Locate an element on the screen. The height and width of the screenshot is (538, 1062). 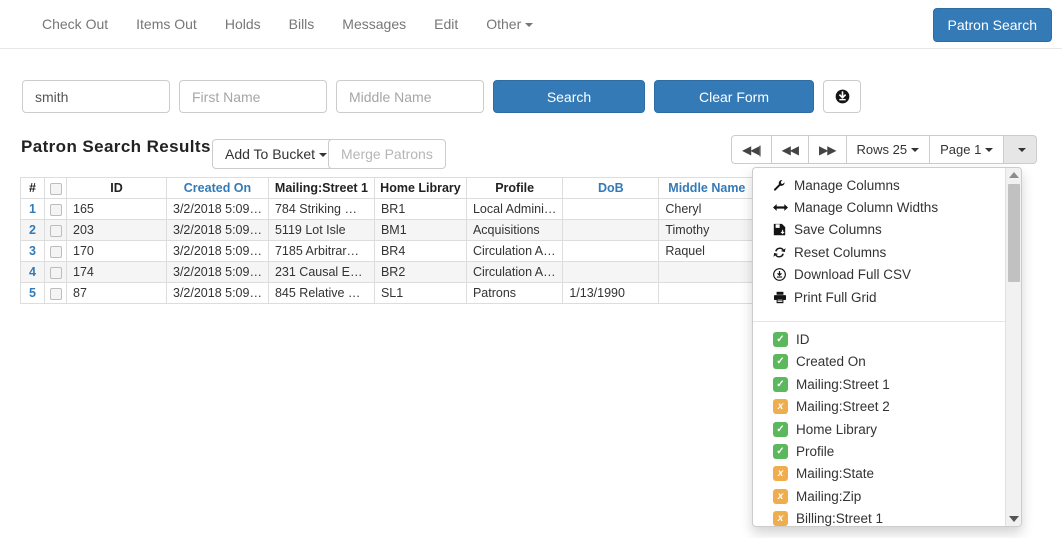
column-toggle-home-library: ✓ Home Library is located at coordinates (880, 429).